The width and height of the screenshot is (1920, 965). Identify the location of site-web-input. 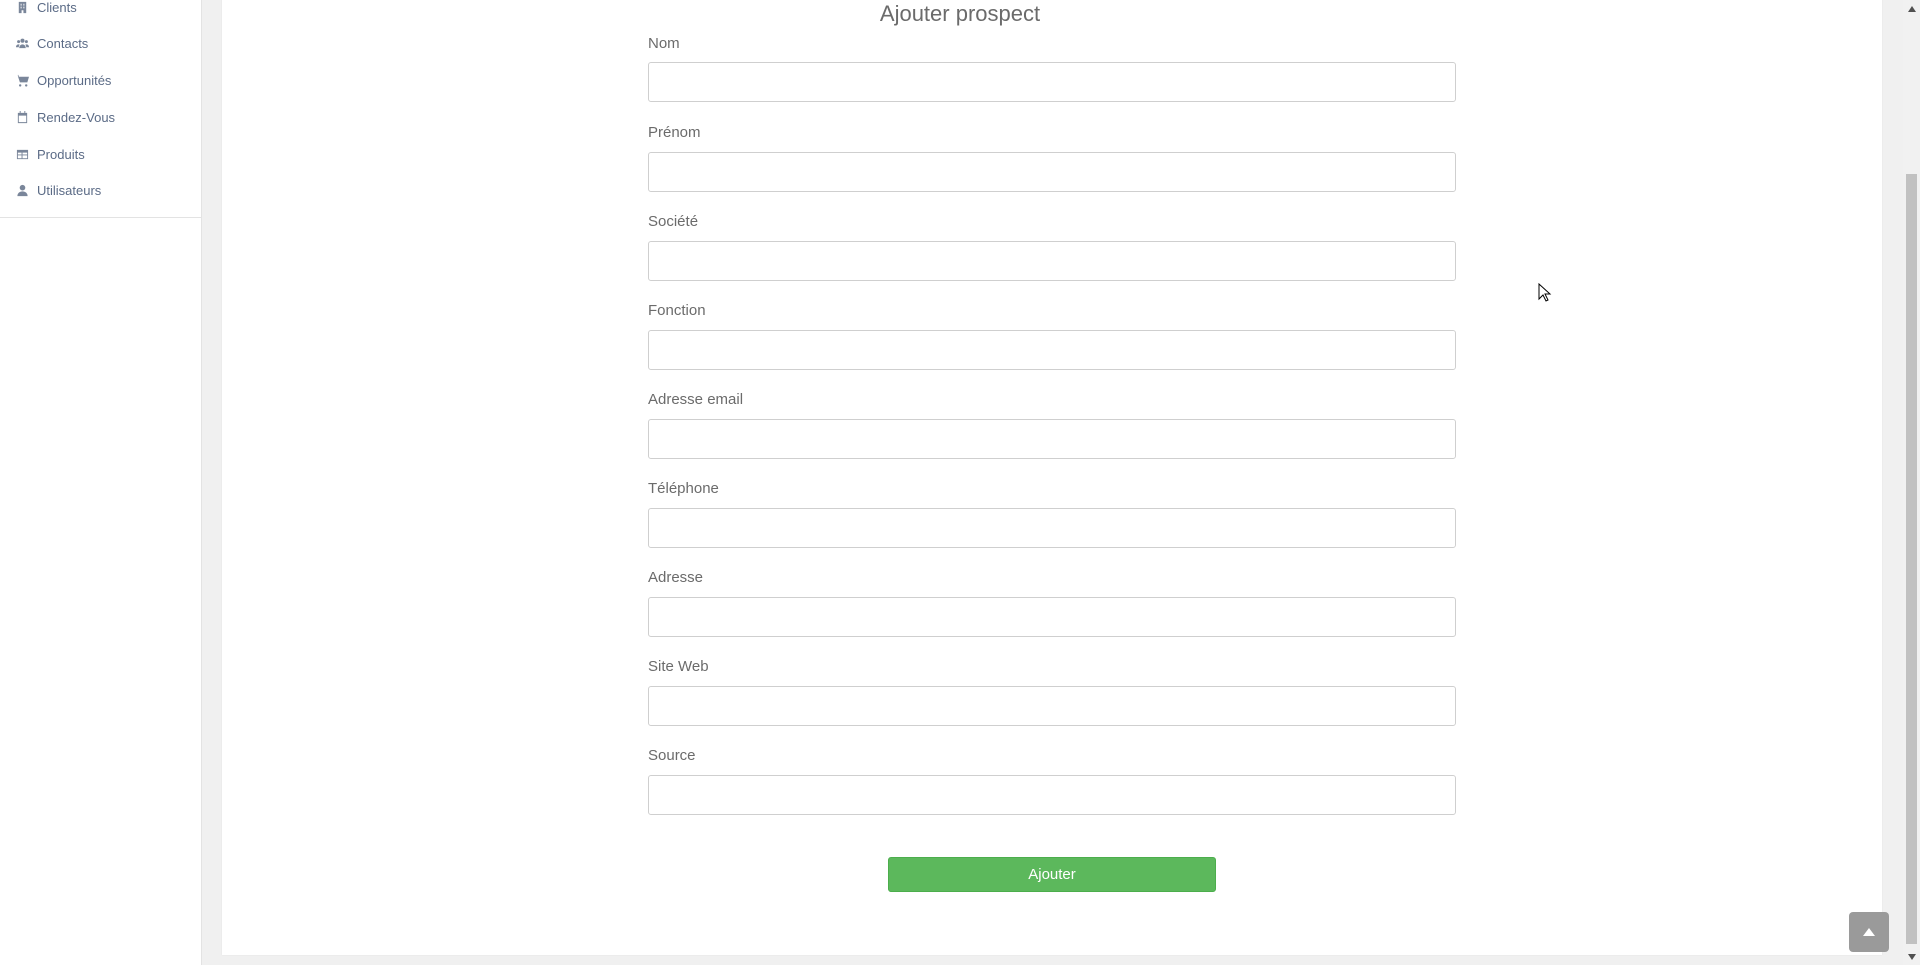
(1052, 706).